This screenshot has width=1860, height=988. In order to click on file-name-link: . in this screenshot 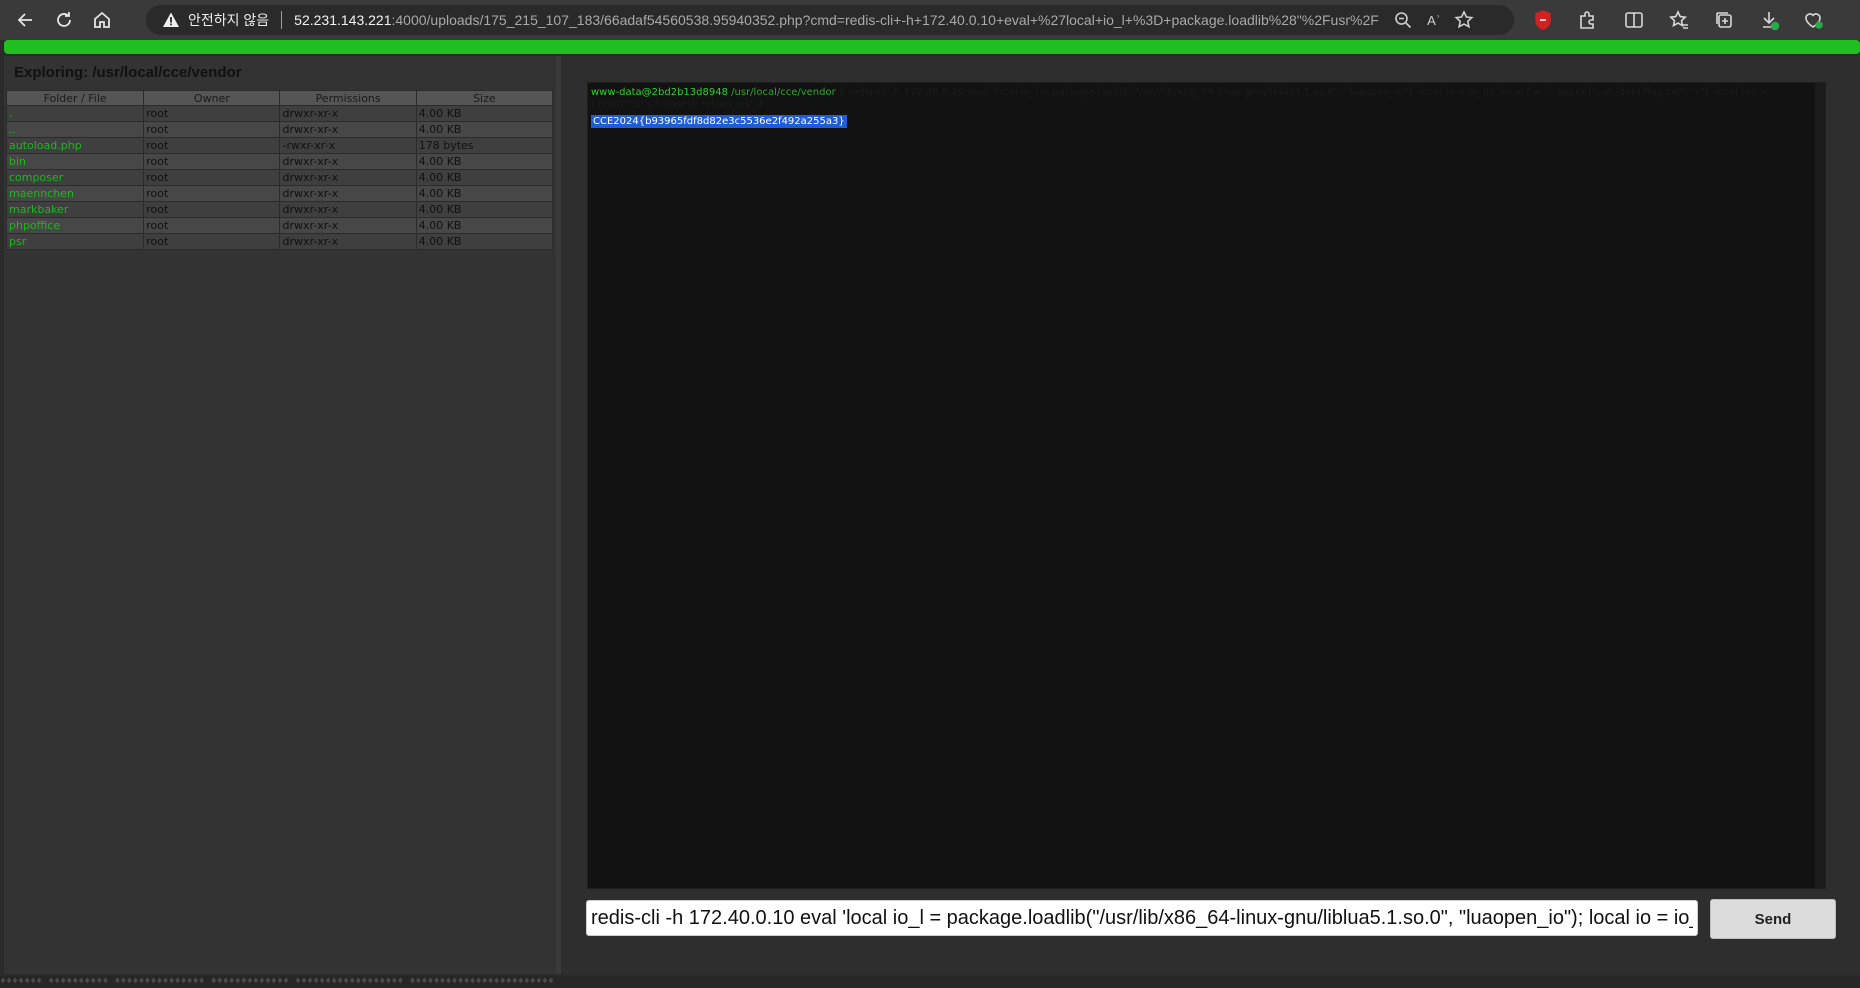, I will do `click(75, 113)`.